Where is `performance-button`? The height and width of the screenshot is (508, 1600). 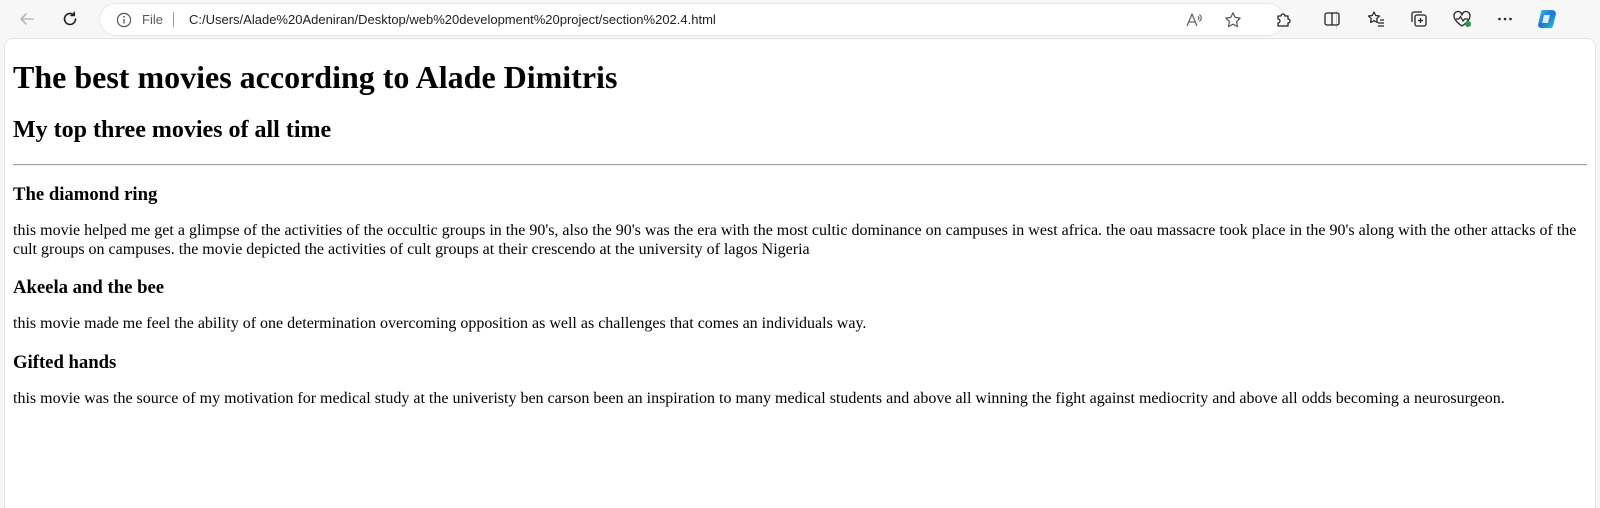
performance-button is located at coordinates (1462, 19).